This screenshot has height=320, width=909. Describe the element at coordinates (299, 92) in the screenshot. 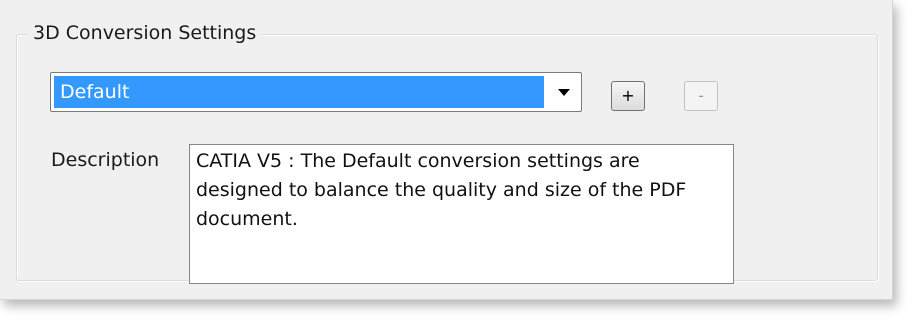

I see `dropdown-selected-value: Default` at that location.